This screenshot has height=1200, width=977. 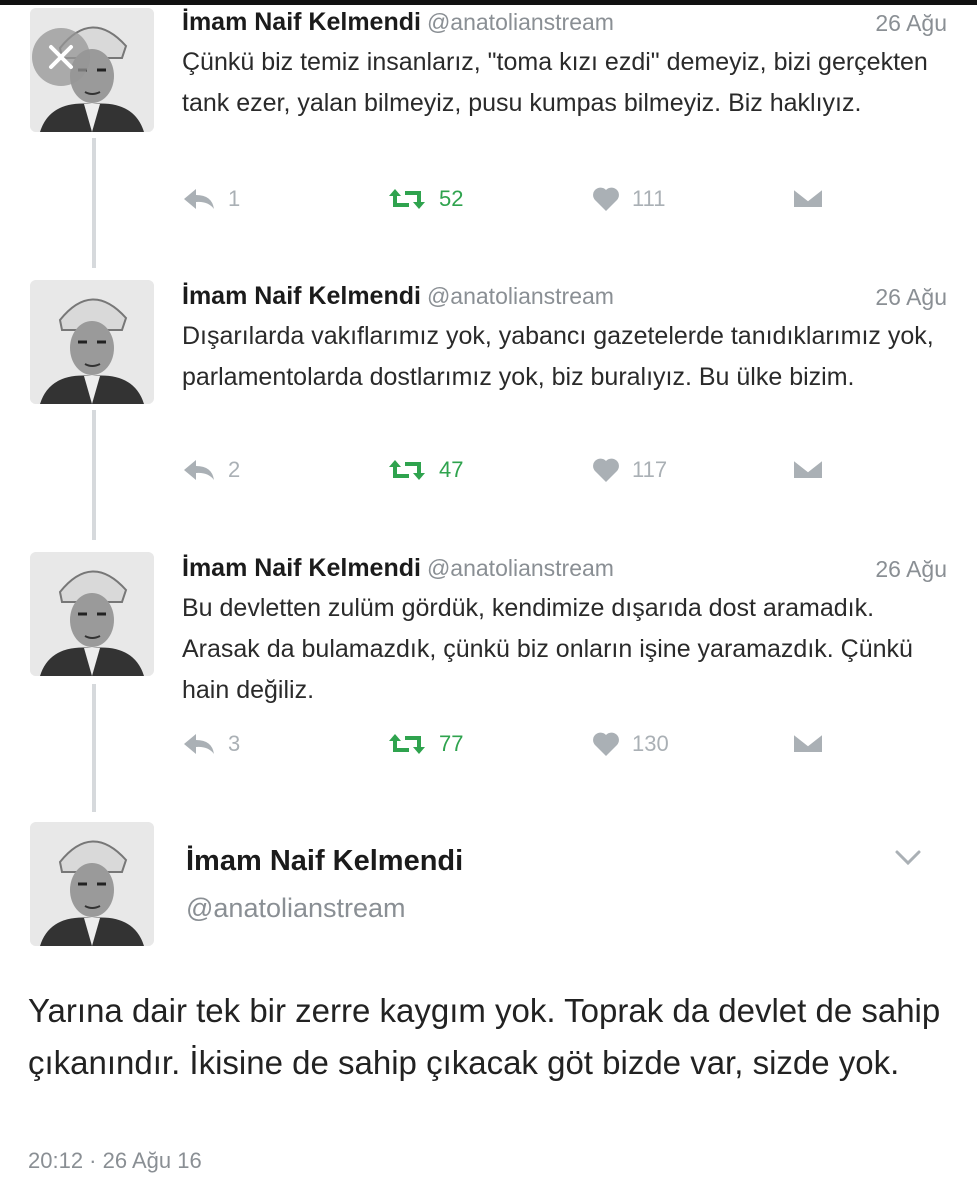 I want to click on reply-button: 3, so click(x=211, y=744).